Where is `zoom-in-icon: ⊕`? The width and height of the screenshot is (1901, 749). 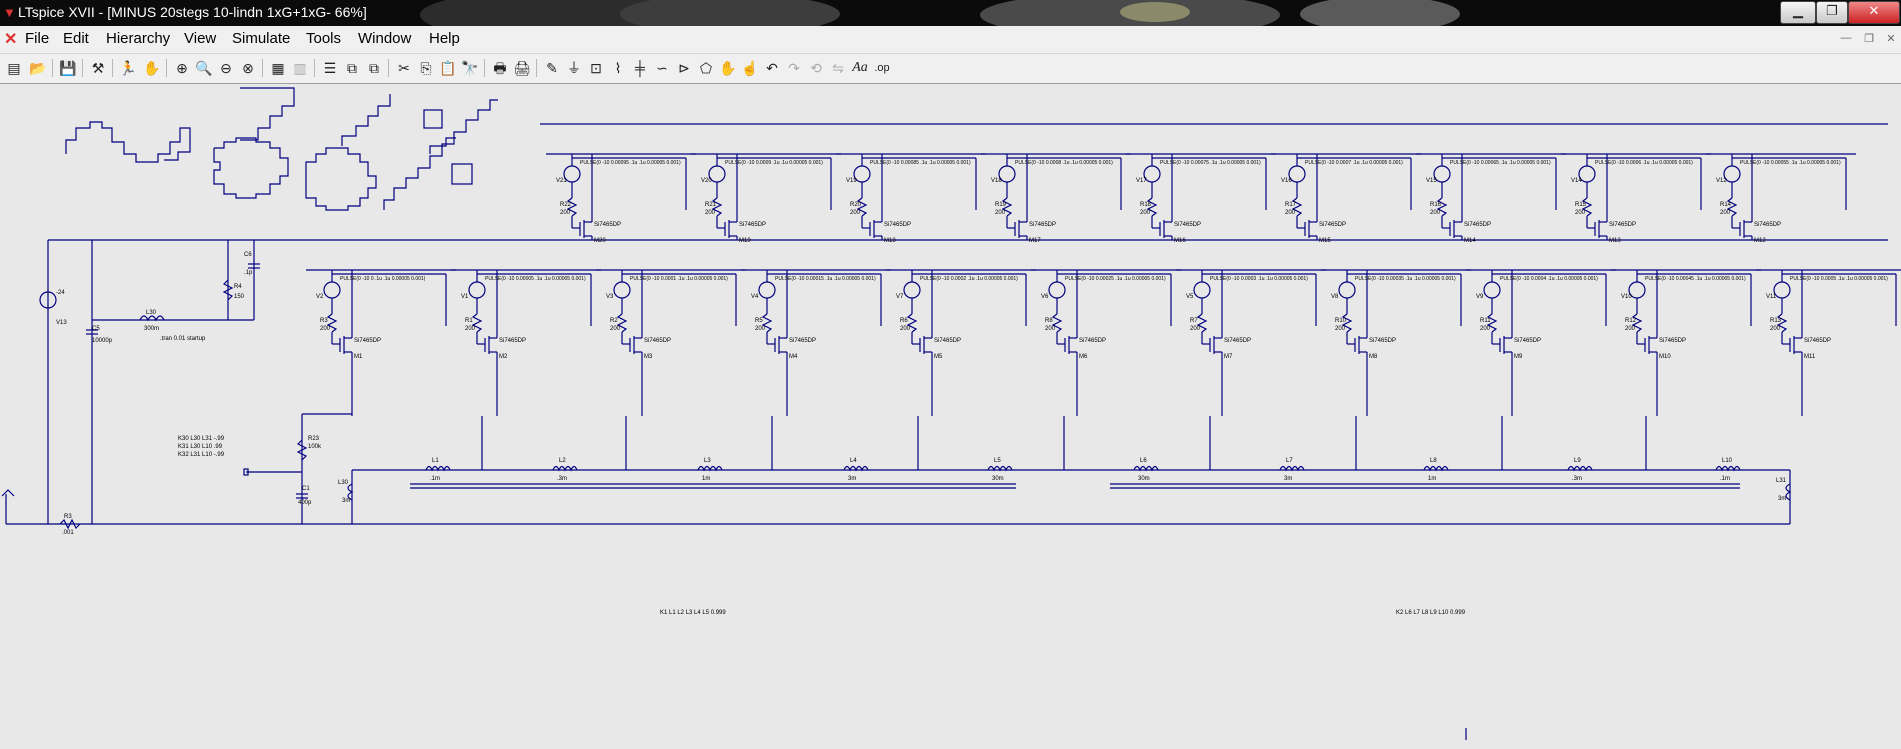
zoom-in-icon: ⊕ is located at coordinates (182, 68).